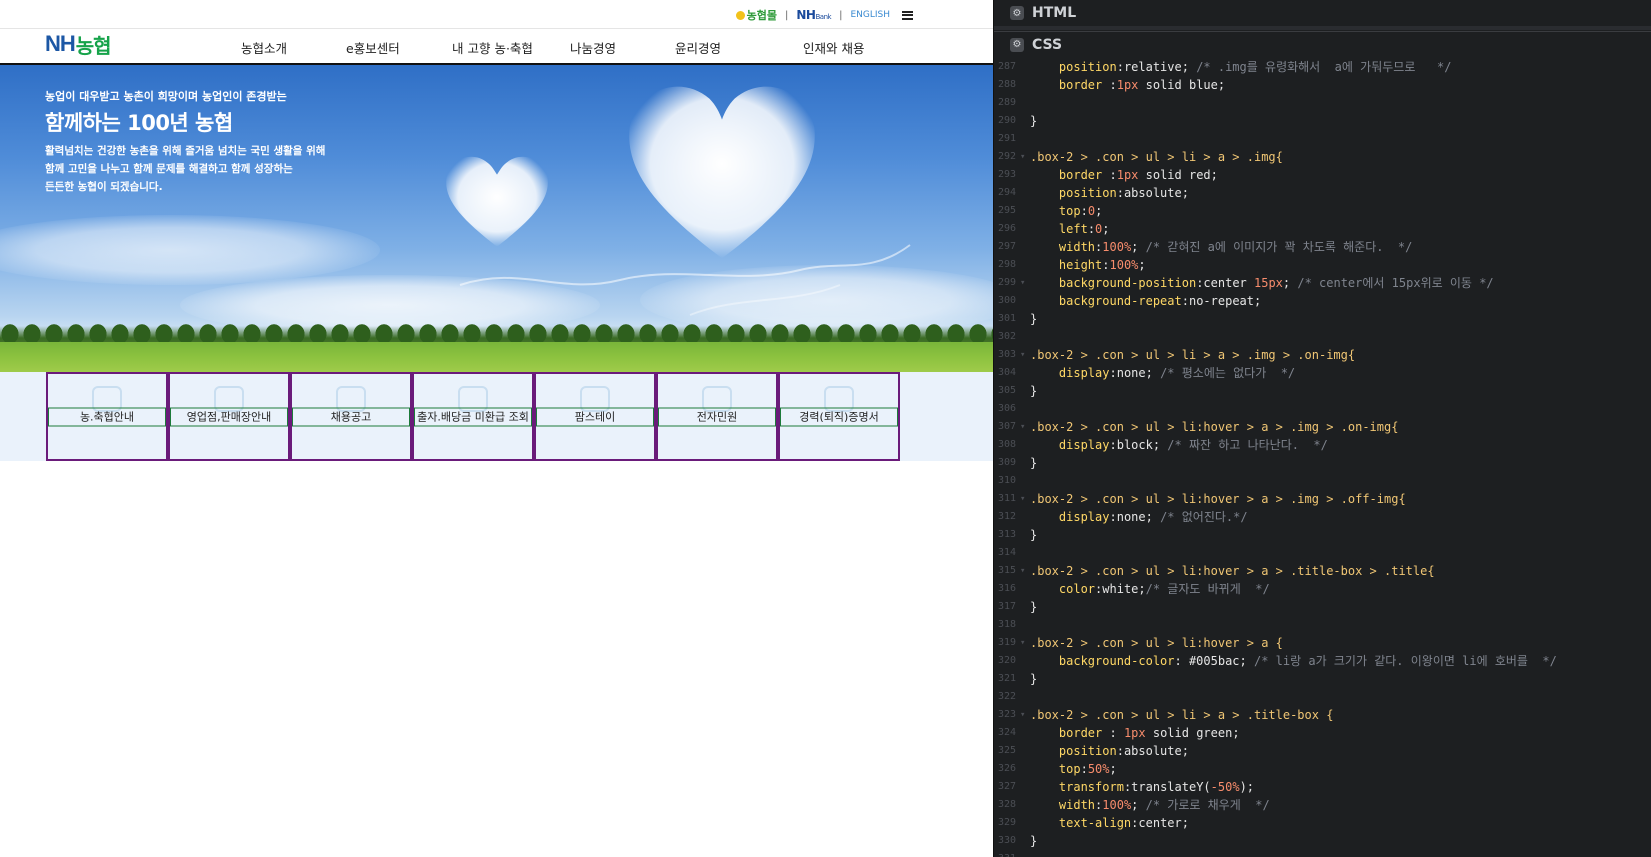 The width and height of the screenshot is (1651, 857). I want to click on code-token: 1px, so click(1127, 175).